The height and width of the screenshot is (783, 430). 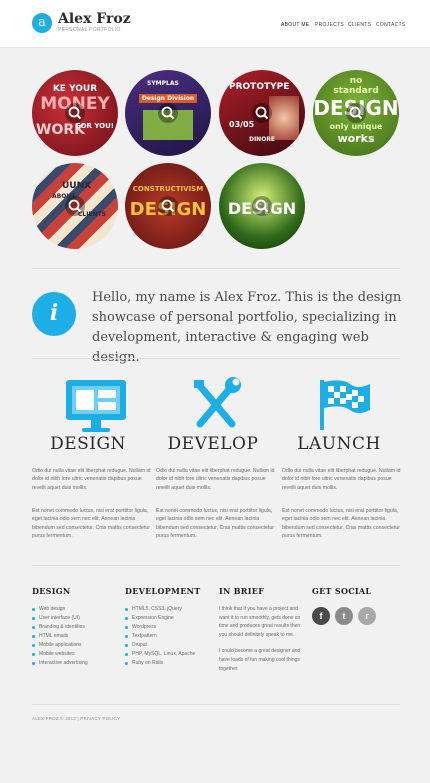 I want to click on thumb-photo, so click(x=284, y=118).